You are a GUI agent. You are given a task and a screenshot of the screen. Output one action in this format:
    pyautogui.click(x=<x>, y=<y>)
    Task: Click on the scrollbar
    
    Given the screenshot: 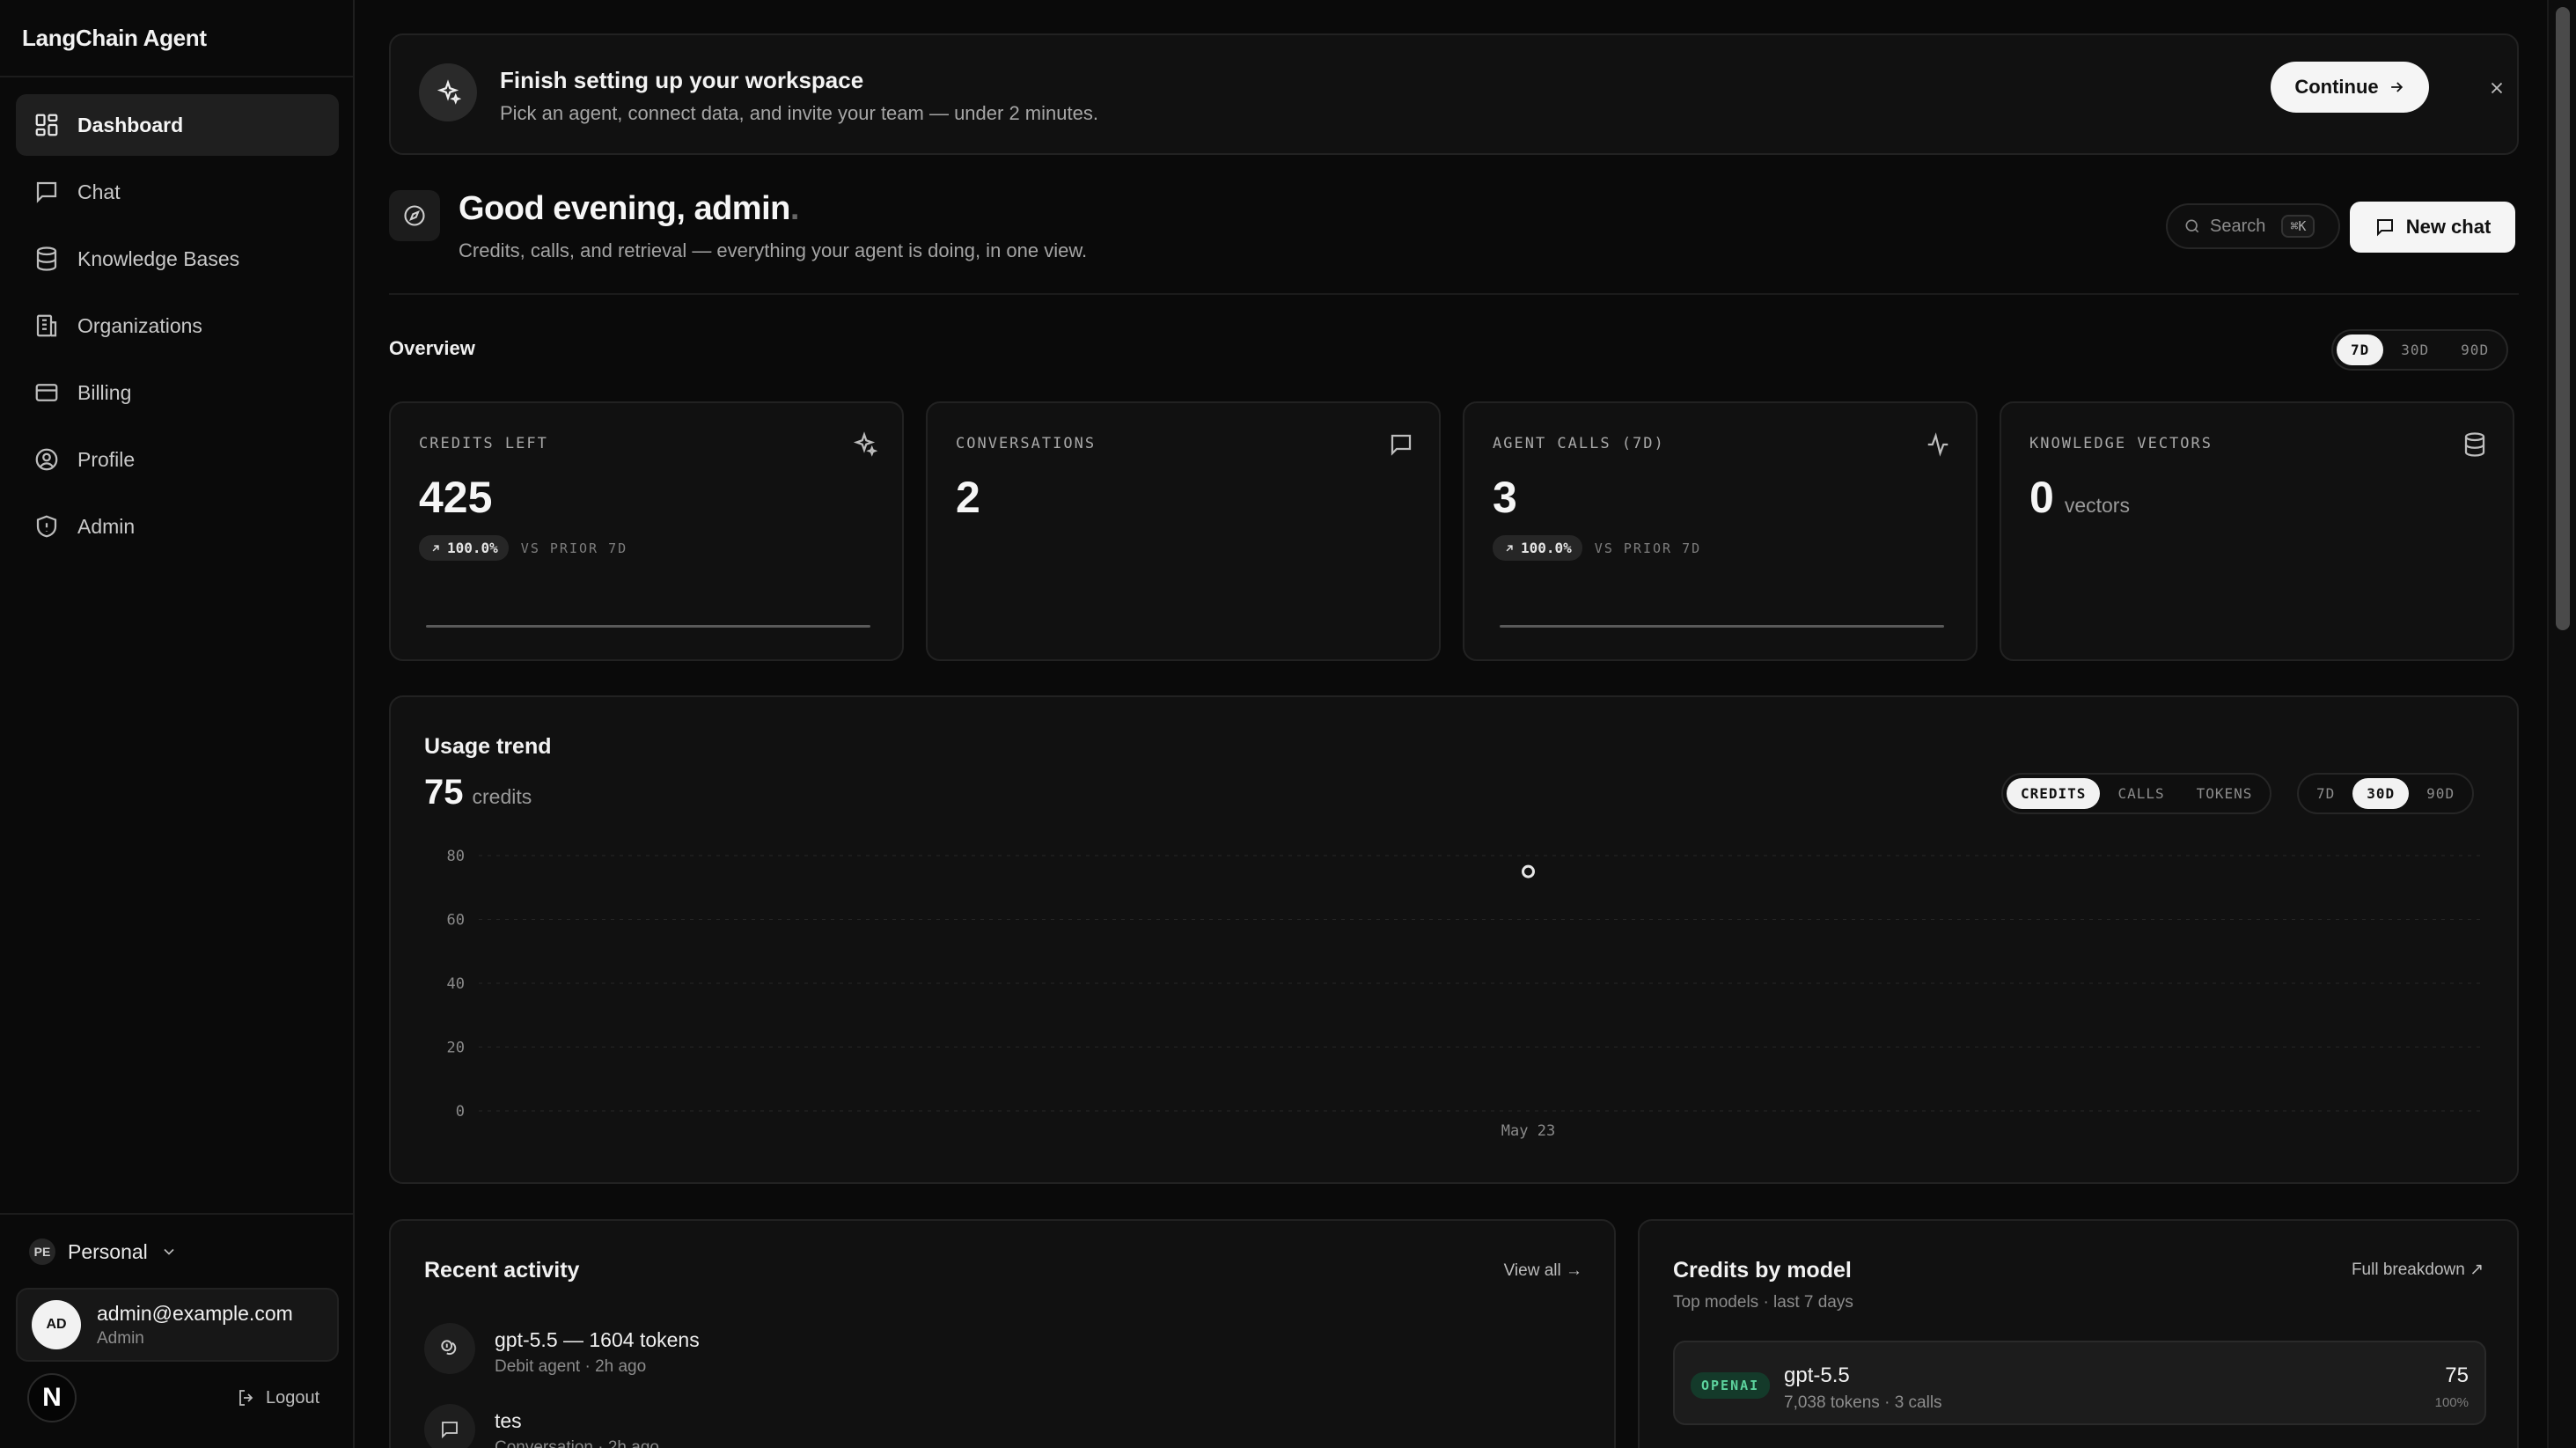 What is the action you would take?
    pyautogui.click(x=2561, y=724)
    